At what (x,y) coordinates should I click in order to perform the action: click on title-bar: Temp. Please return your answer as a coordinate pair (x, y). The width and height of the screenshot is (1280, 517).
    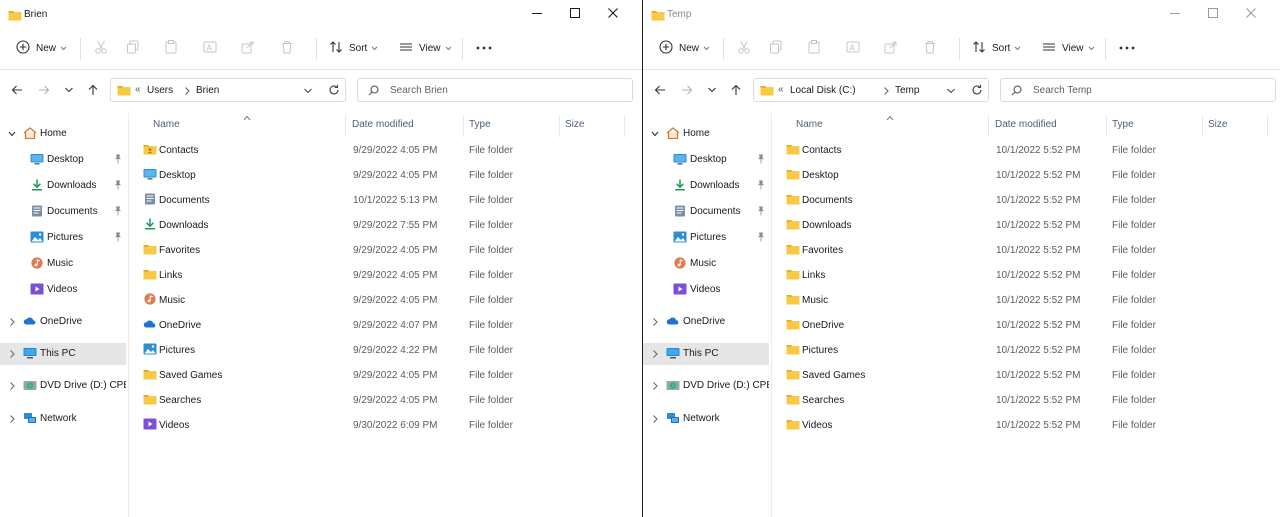
    Looking at the image, I should click on (961, 14).